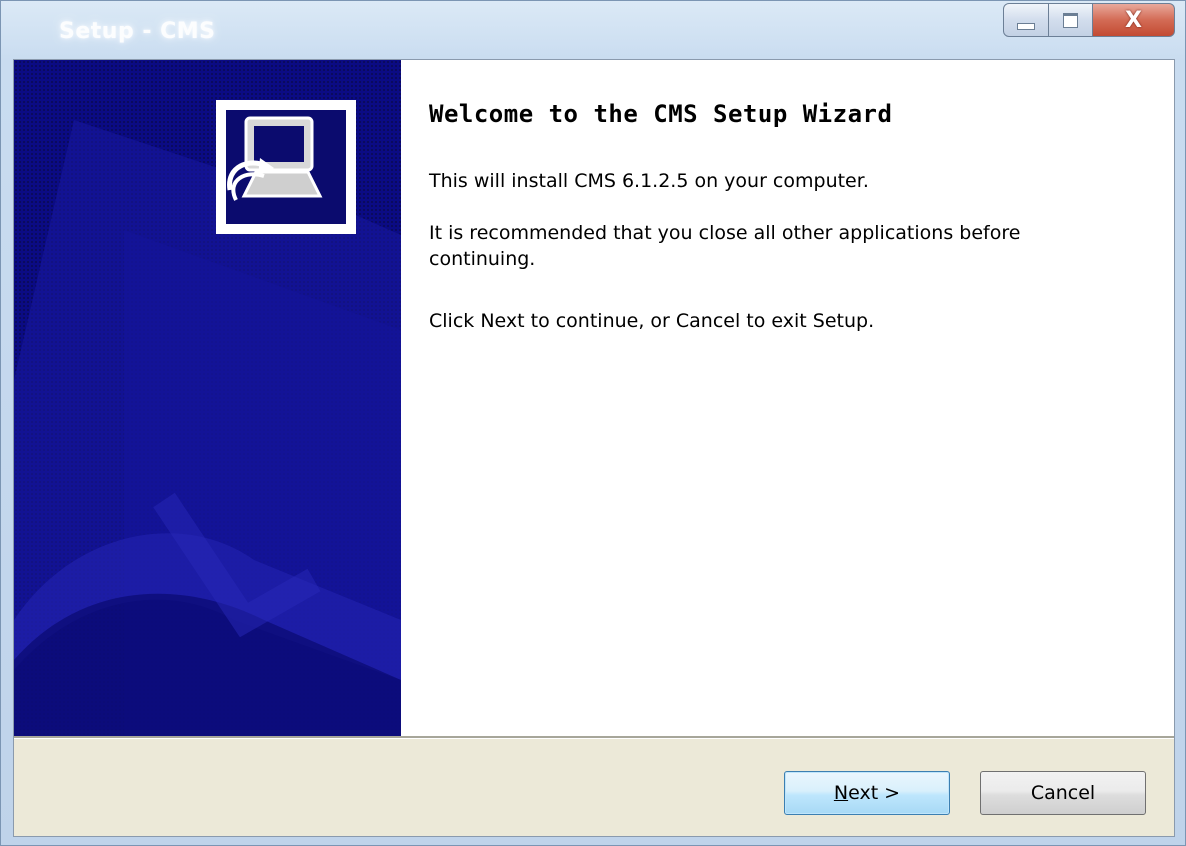  What do you see at coordinates (1026, 26) in the screenshot?
I see `minimize-icon` at bounding box center [1026, 26].